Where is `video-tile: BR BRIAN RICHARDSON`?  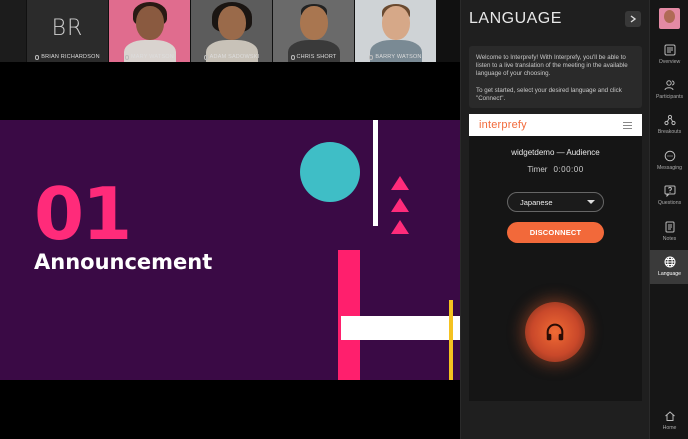 video-tile: BR BRIAN RICHARDSON is located at coordinates (67, 31).